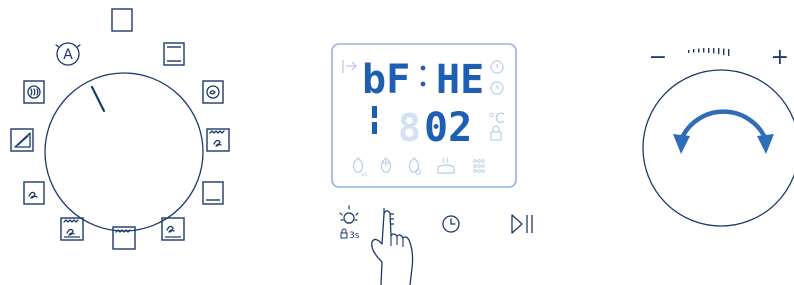 This screenshot has height=285, width=794. Describe the element at coordinates (364, 174) in the screenshot. I see `svg-text: vc` at that location.